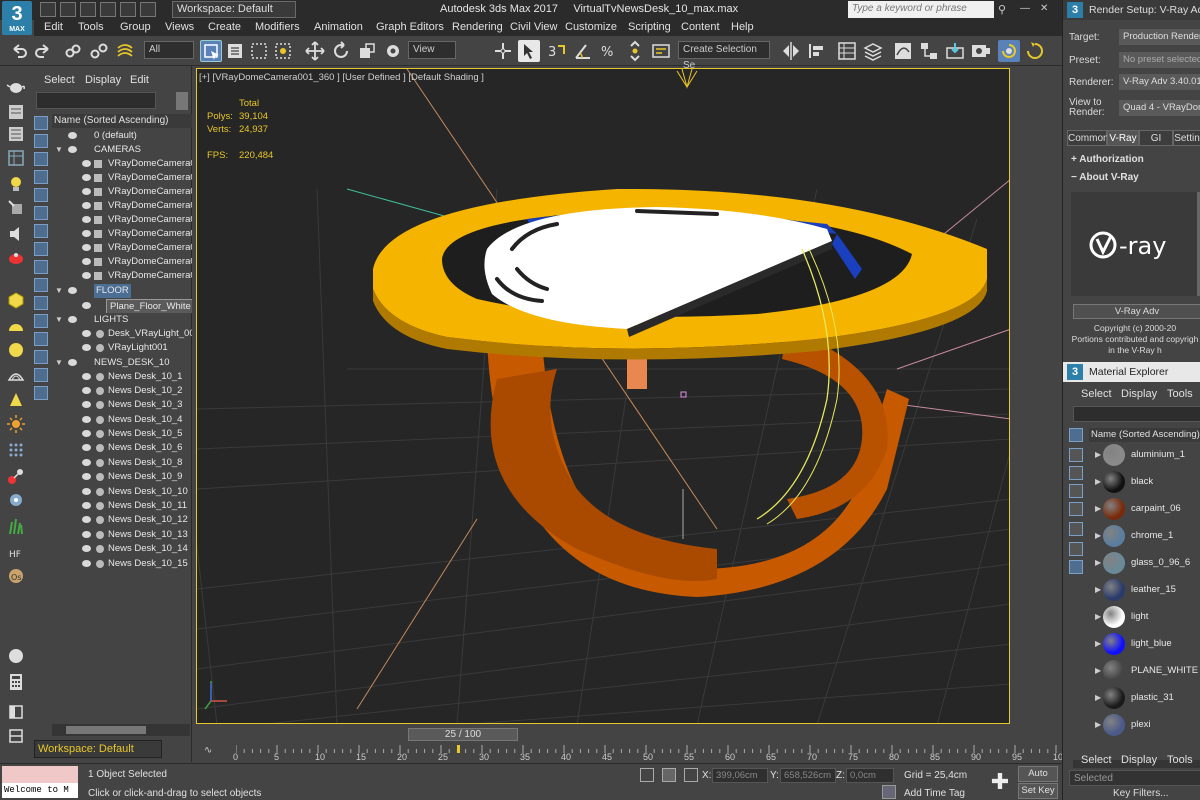 The width and height of the screenshot is (1200, 800). I want to click on toggle-panel-icon, so click(16, 712).